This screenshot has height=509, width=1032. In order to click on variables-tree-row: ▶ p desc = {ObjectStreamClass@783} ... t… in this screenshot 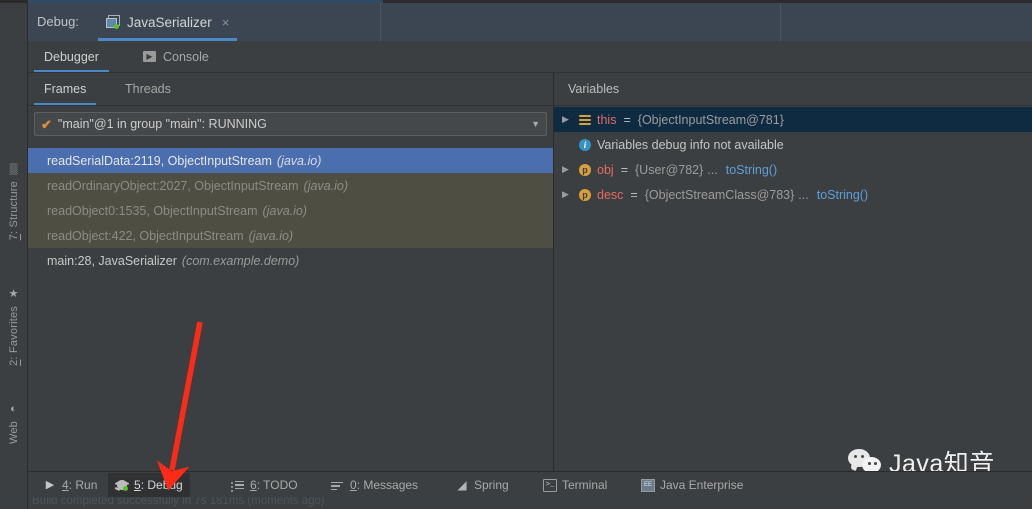, I will do `click(793, 194)`.